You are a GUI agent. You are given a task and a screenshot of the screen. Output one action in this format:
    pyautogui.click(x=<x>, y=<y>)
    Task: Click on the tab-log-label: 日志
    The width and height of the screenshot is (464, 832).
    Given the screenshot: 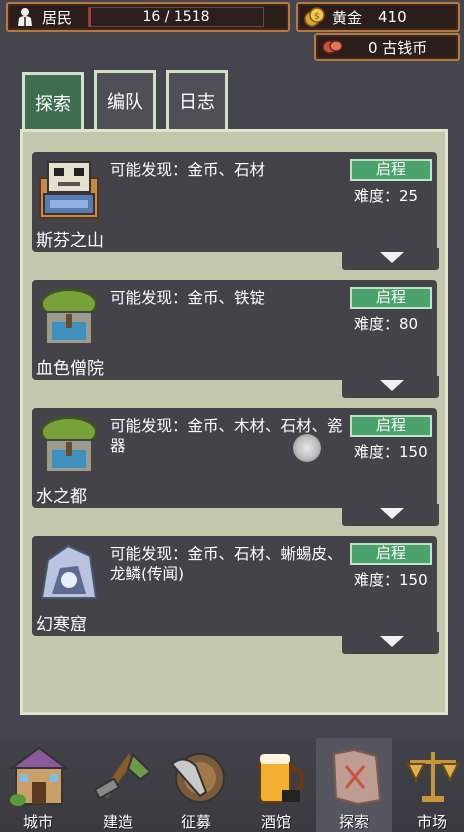 What is the action you would take?
    pyautogui.click(x=197, y=102)
    